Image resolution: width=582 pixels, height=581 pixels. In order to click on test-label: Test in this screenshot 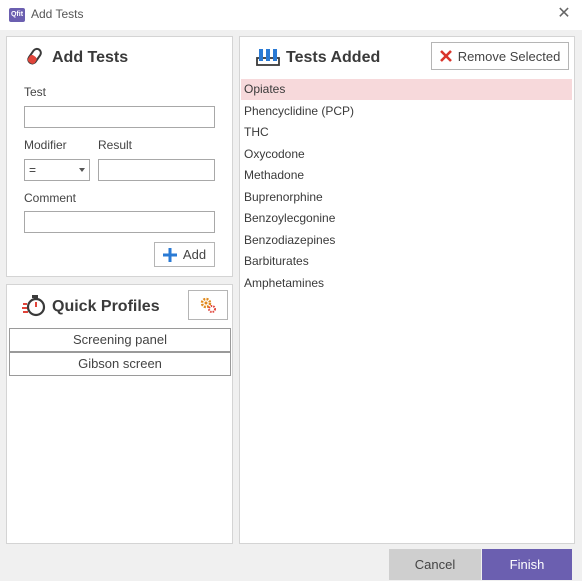, I will do `click(35, 92)`.